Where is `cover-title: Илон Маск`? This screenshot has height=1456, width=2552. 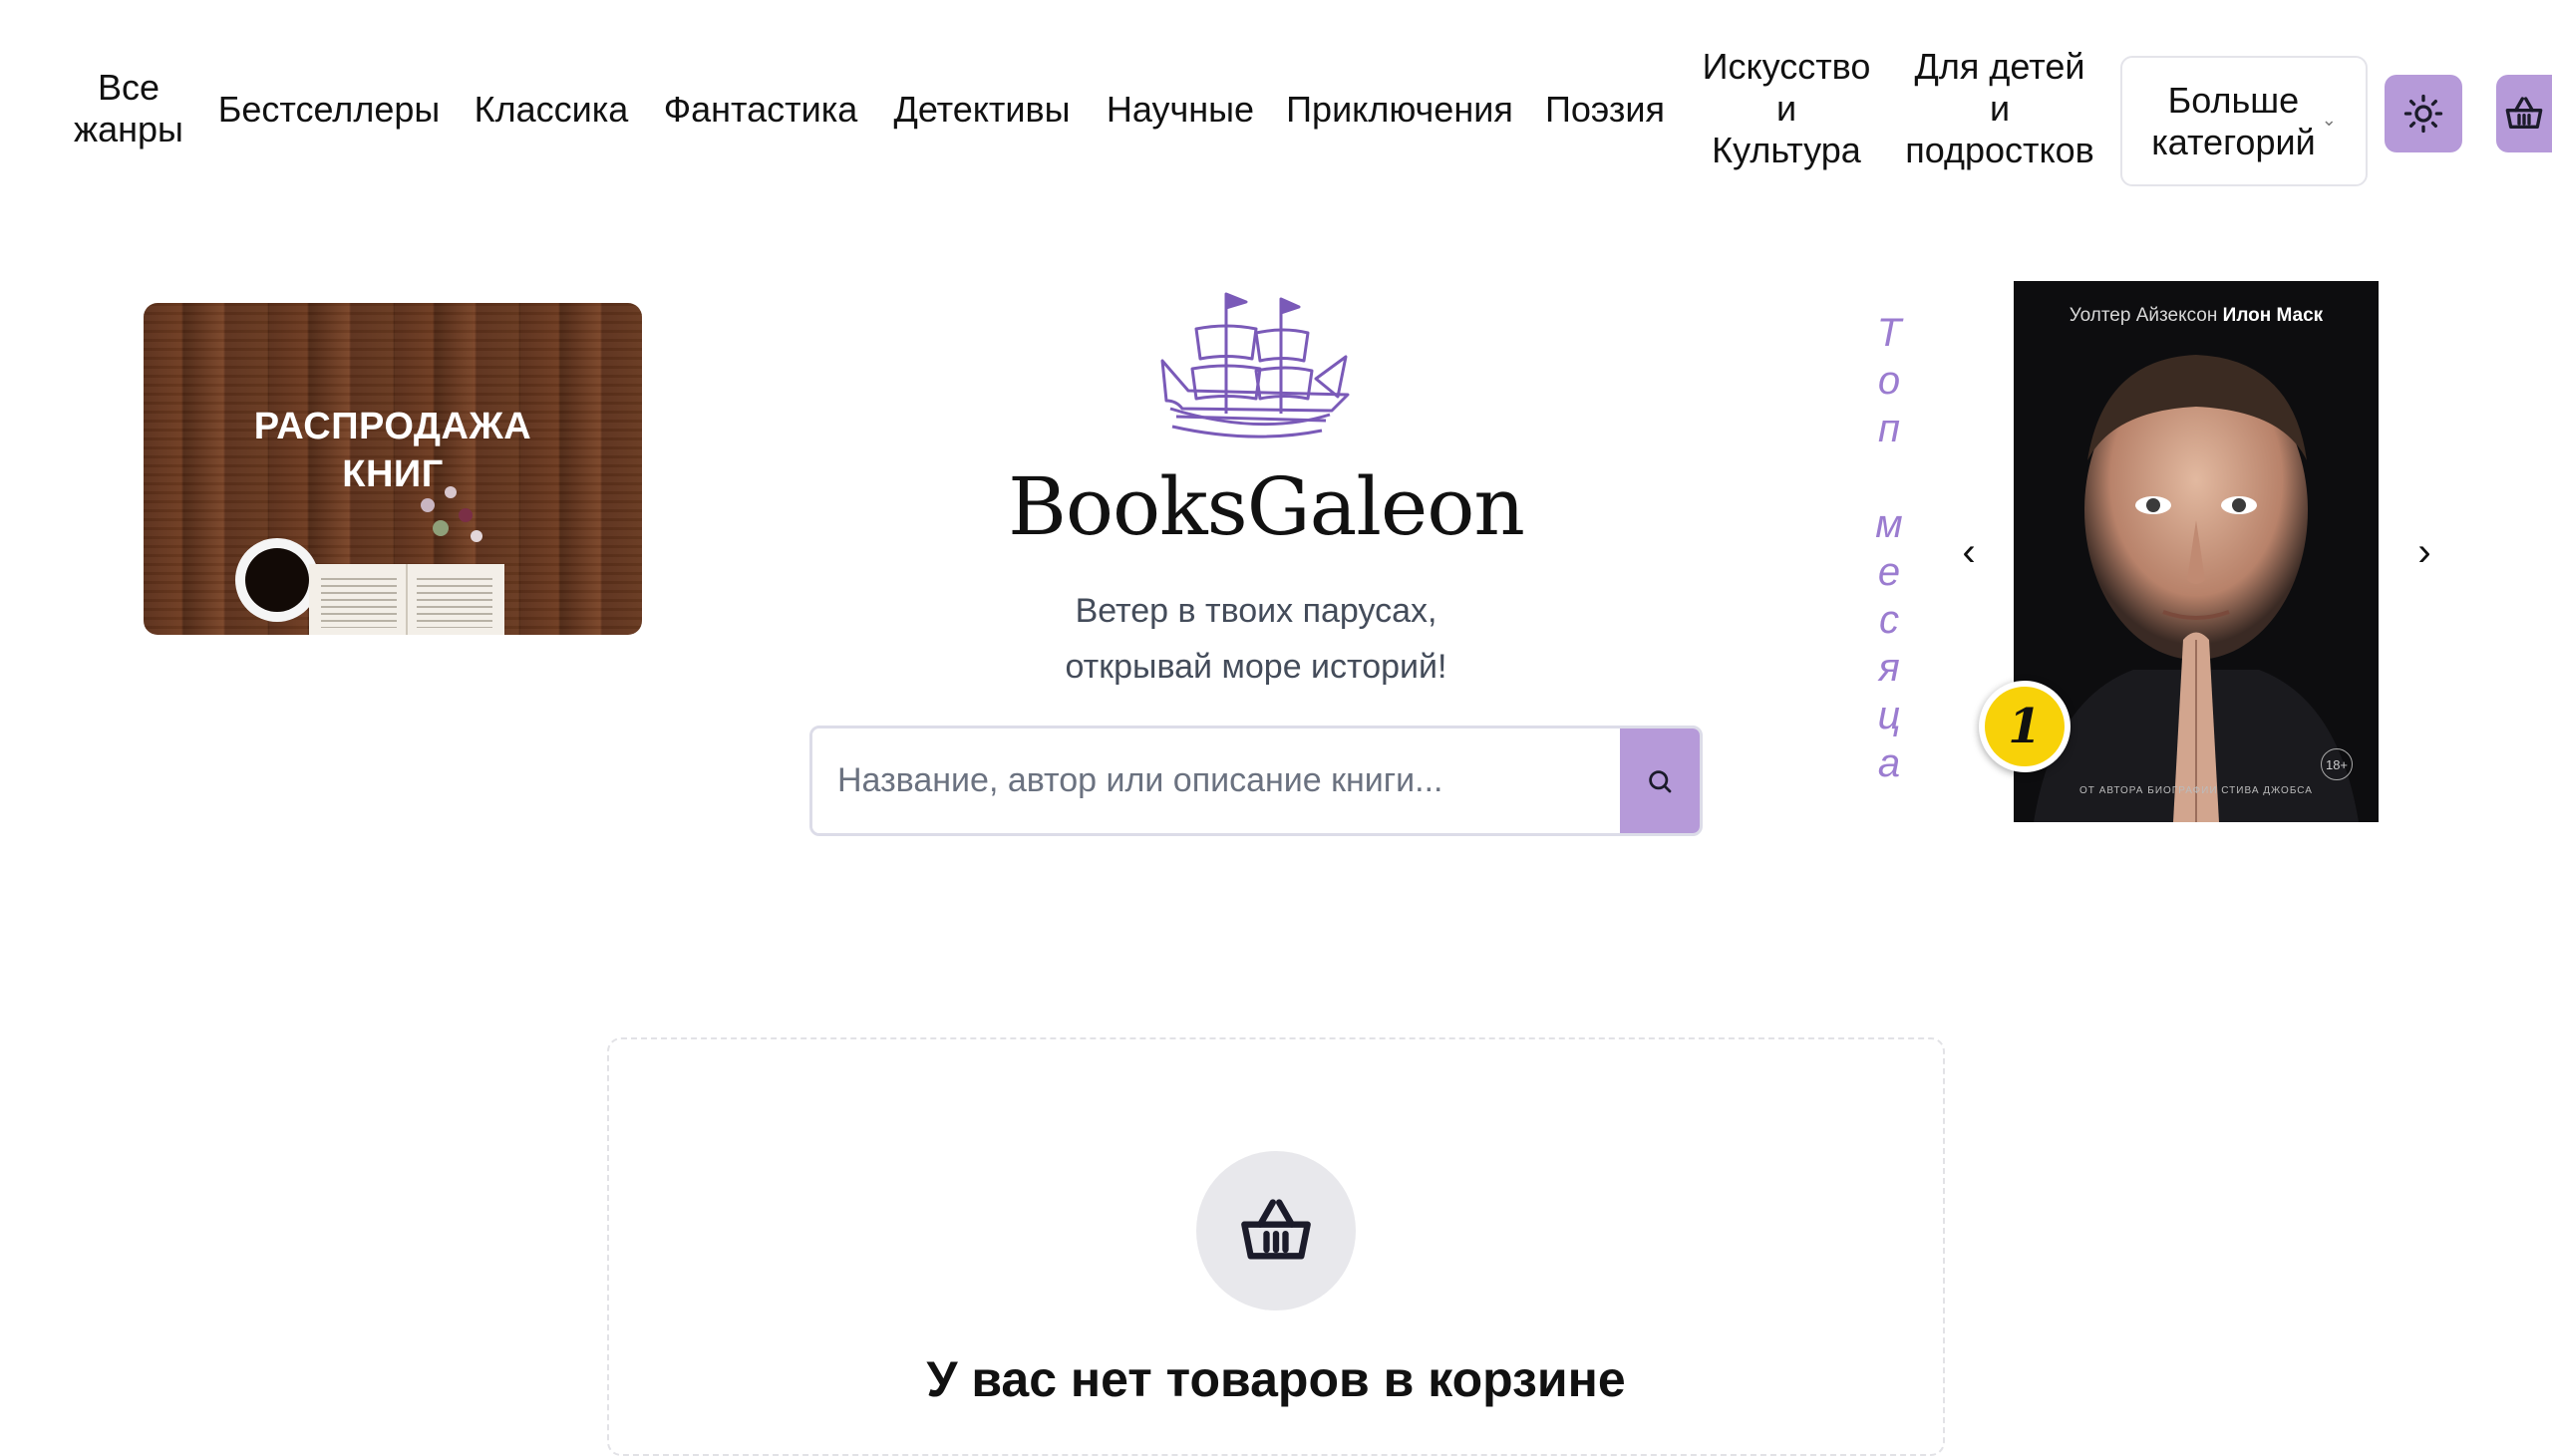 cover-title: Илон Маск is located at coordinates (2273, 315).